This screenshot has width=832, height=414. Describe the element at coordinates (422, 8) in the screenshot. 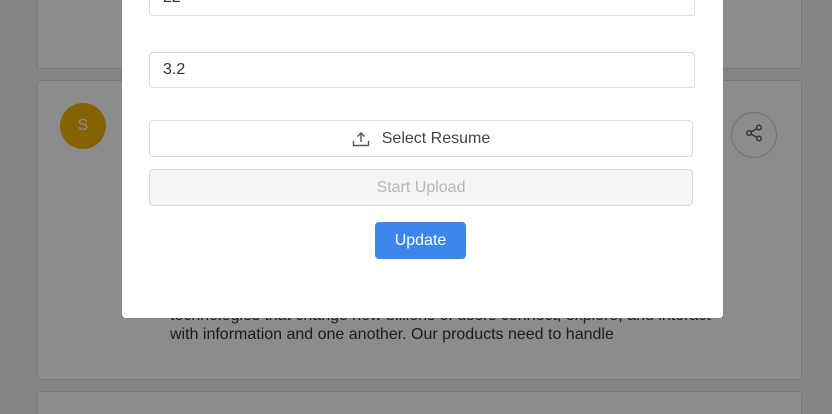

I see `first-field` at that location.